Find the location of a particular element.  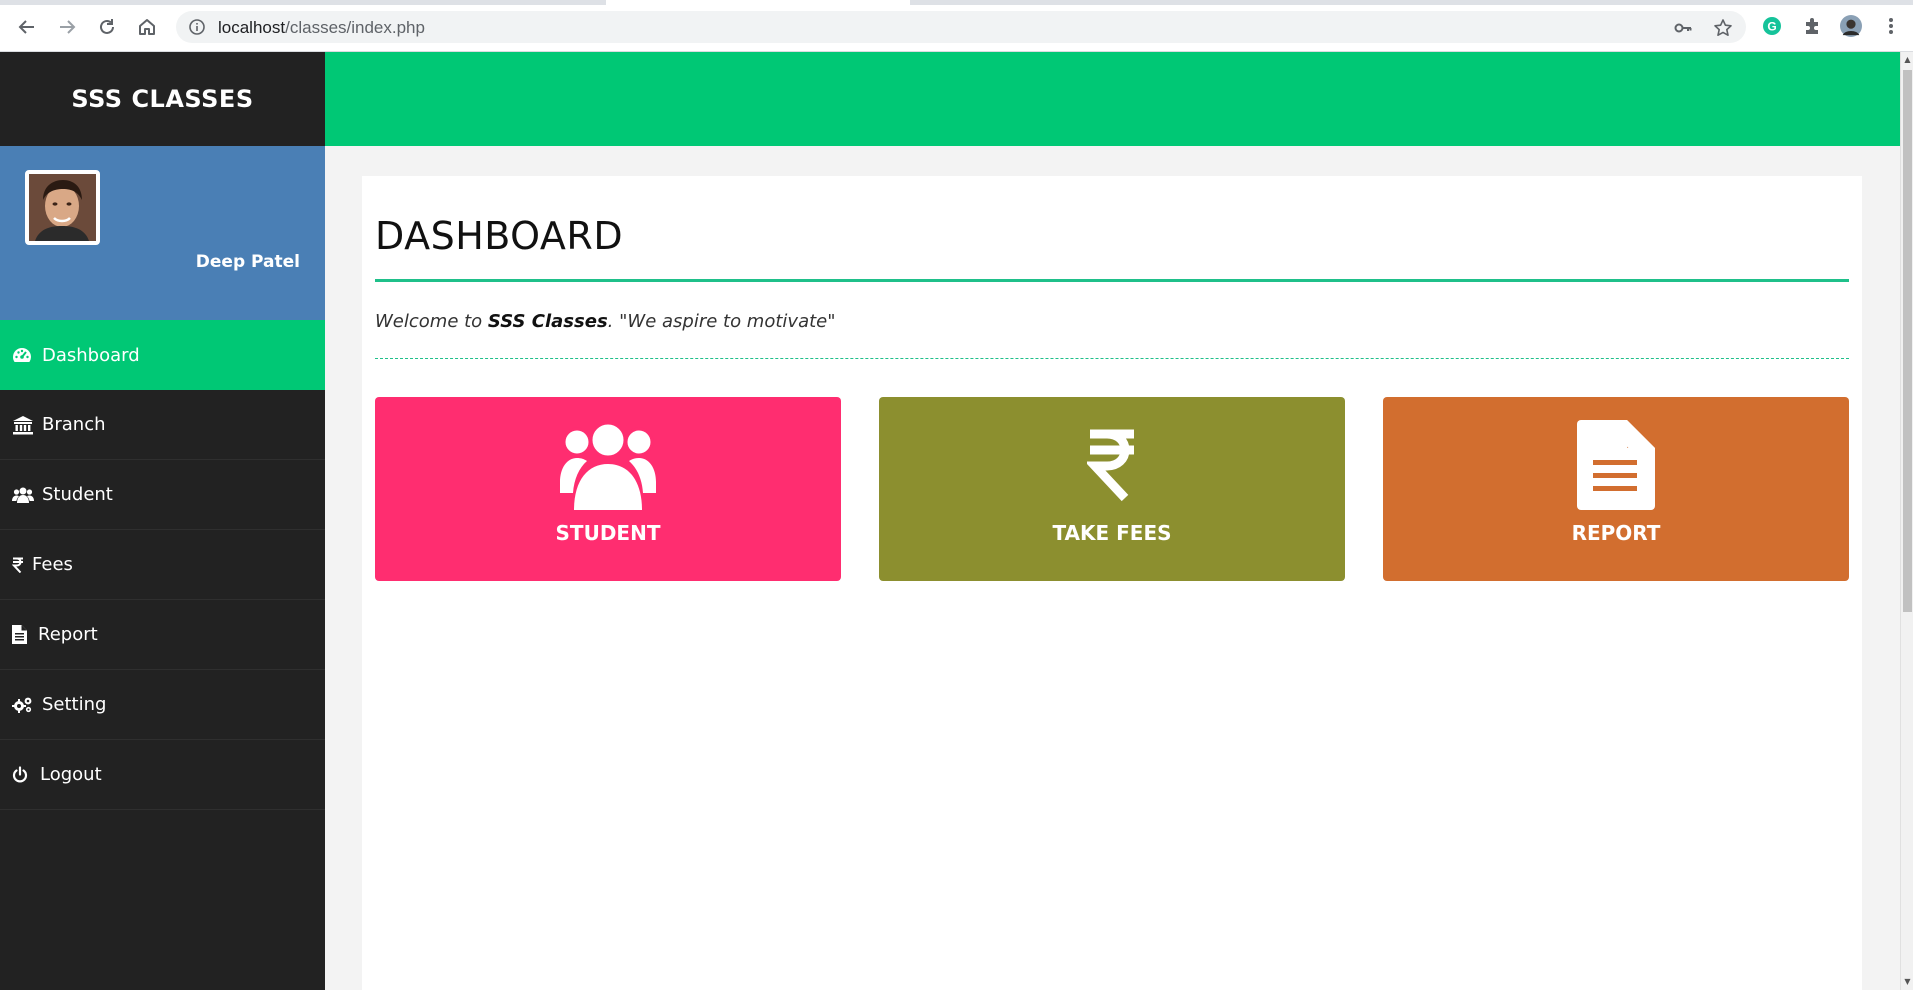

sidebar-item-fees: Fees is located at coordinates (162, 565).